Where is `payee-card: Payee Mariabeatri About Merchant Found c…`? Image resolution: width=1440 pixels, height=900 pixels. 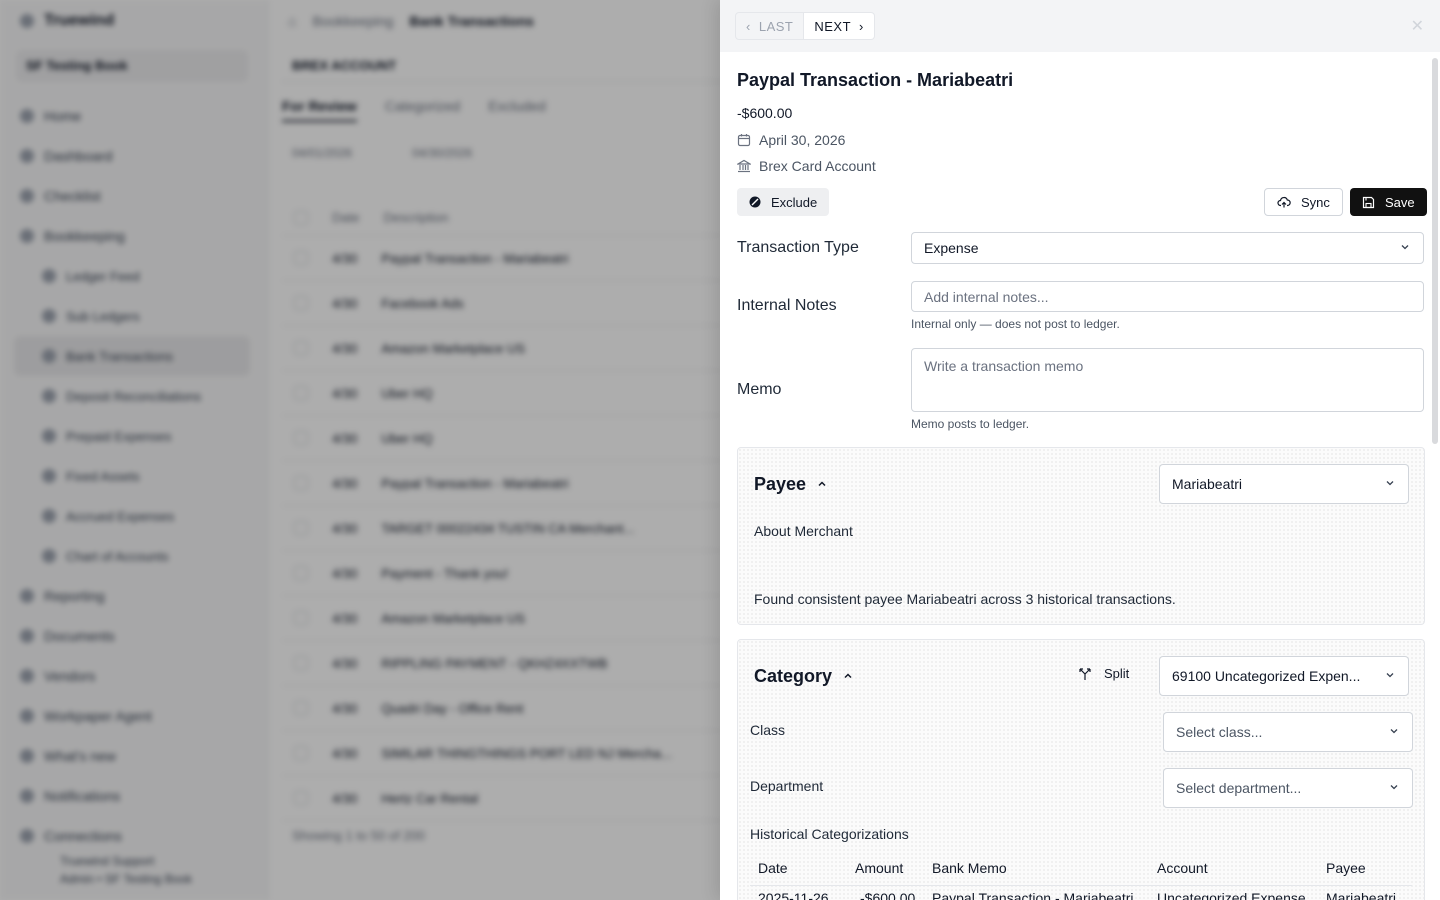 payee-card: Payee Mariabeatri About Merchant Found c… is located at coordinates (1081, 536).